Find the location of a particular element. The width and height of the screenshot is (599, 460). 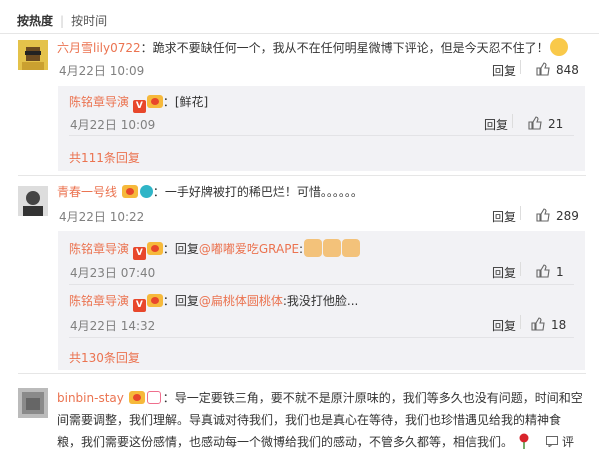

like-button: 848 is located at coordinates (557, 69).